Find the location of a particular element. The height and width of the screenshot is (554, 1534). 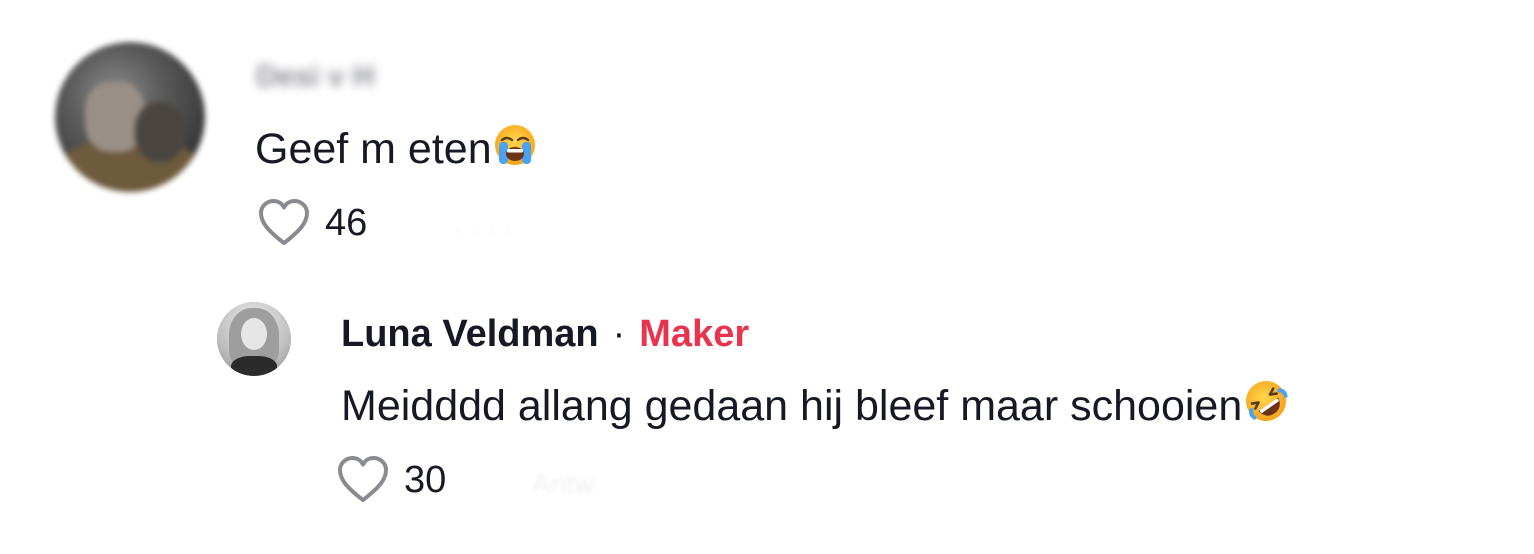

loudly-crying-emoji-icon is located at coordinates (515, 149).